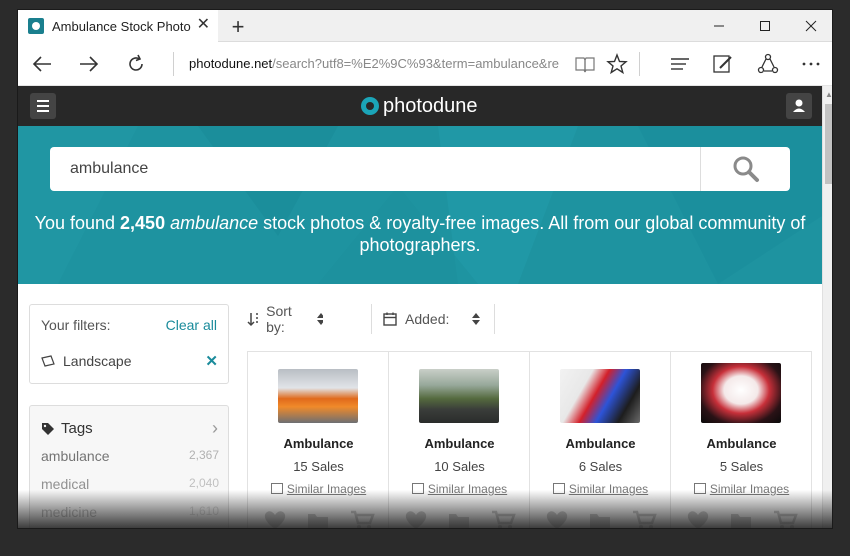 This screenshot has width=850, height=556. What do you see at coordinates (121, 26) in the screenshot?
I see `tab-title: Ambulance Stock Photo` at bounding box center [121, 26].